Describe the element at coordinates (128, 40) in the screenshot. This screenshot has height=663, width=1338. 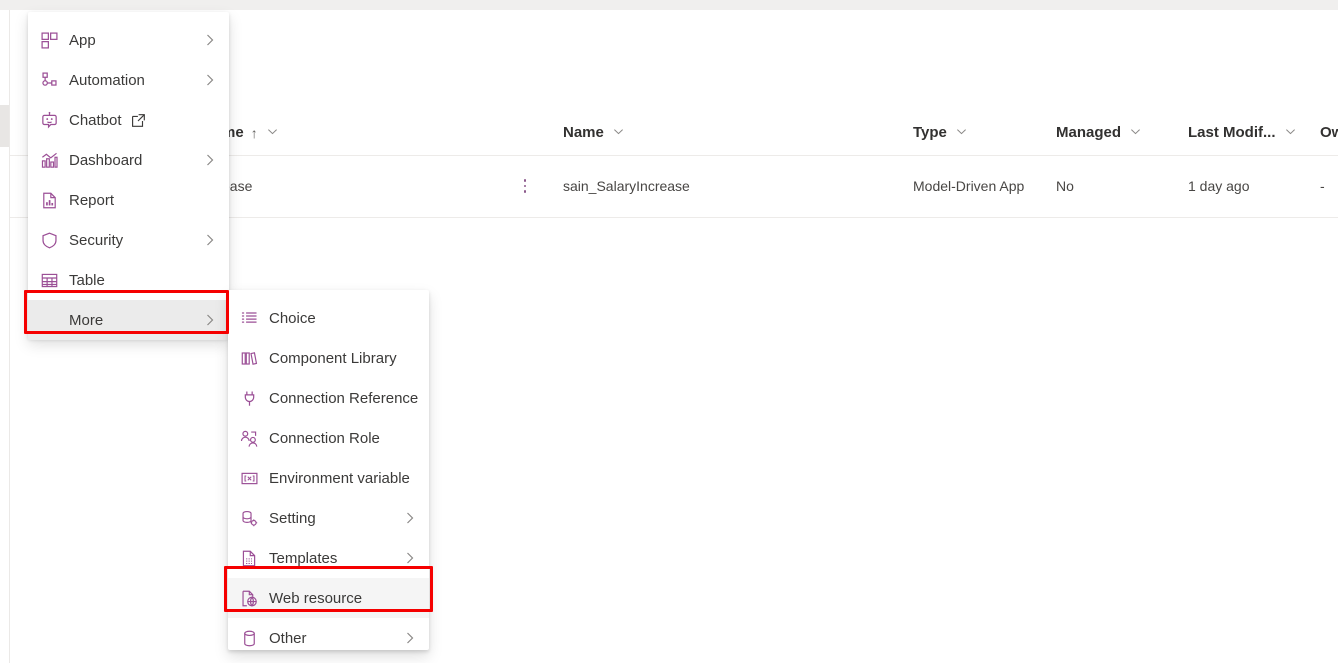
I see `menu-item-app: App` at that location.